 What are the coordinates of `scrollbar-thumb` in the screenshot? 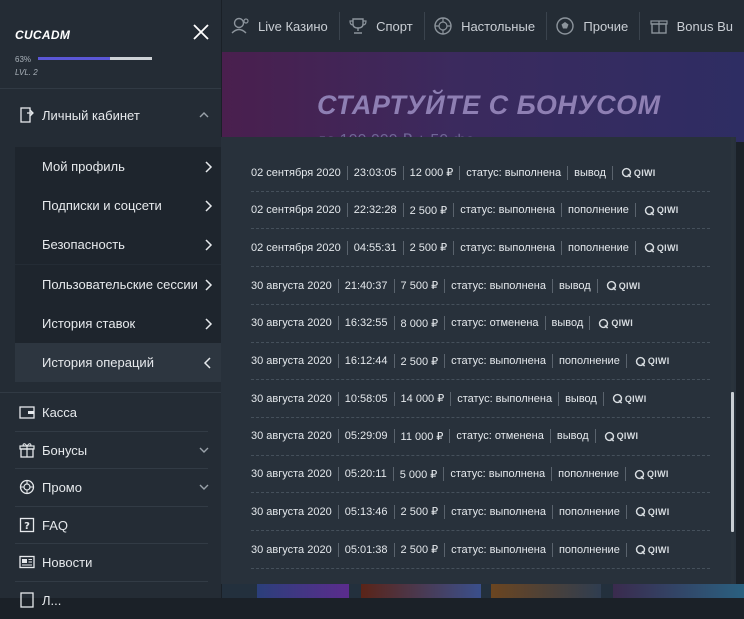 It's located at (732, 462).